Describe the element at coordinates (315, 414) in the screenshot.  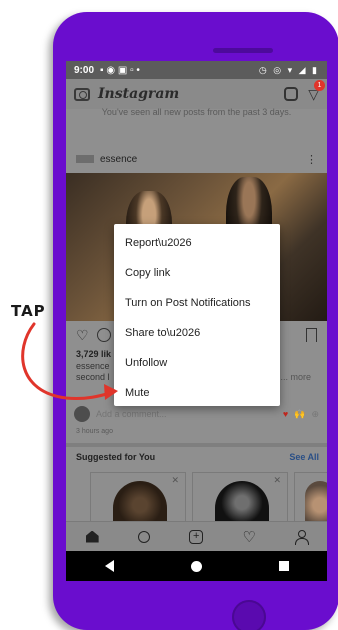
I see `add-emoji-icon: ⊕` at that location.